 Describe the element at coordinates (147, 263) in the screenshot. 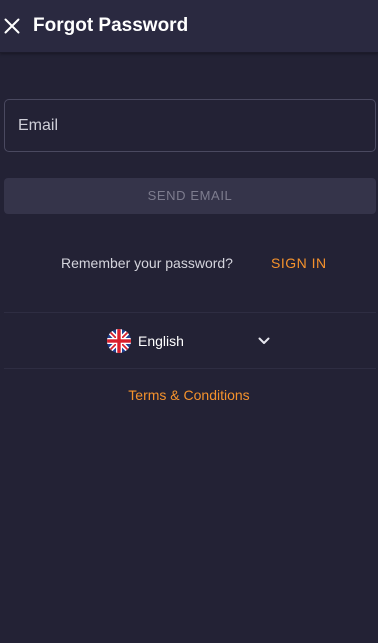

I see `remember-password-text: Remember your password?` at that location.